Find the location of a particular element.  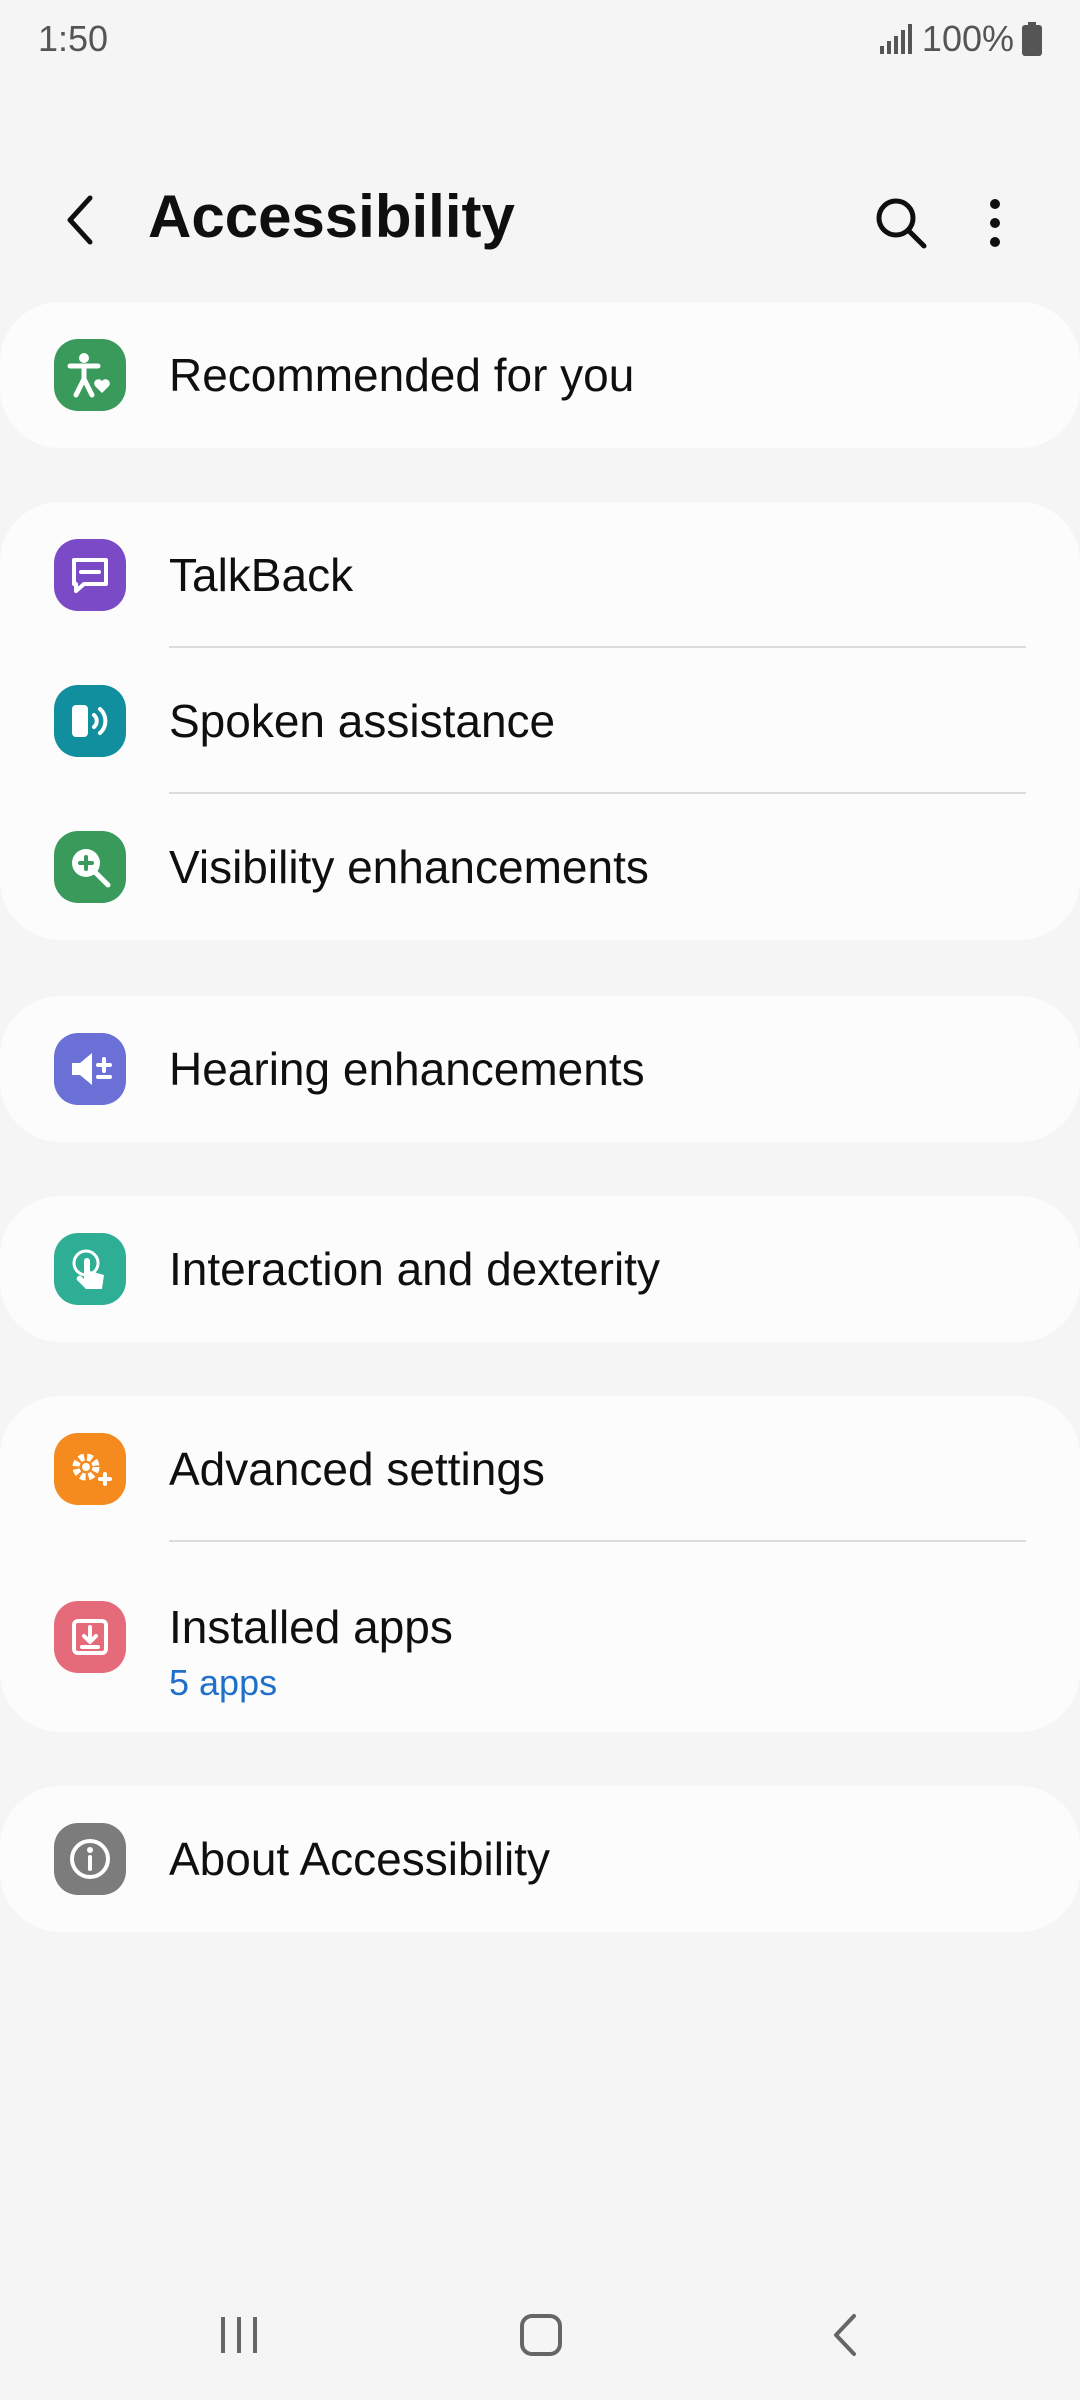

settings-group-recommended: Recommended for you is located at coordinates (540, 375).